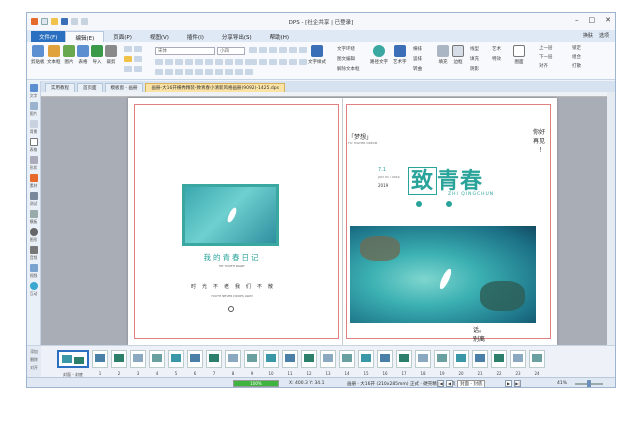  Describe the element at coordinates (577, 20) in the screenshot. I see `minimize-button: –` at that location.